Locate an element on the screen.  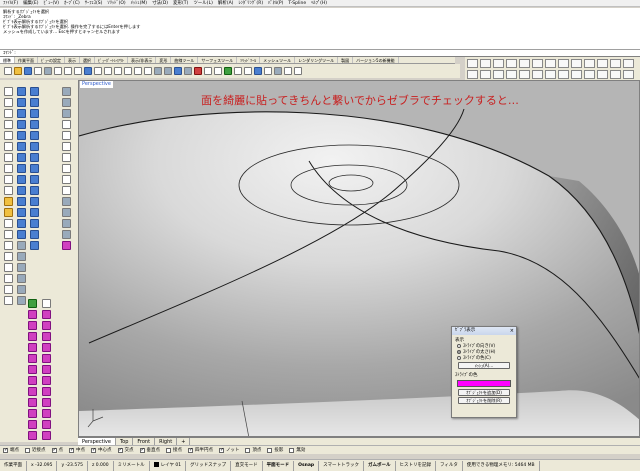
isocurve-icon is located at coordinates (563, 74).